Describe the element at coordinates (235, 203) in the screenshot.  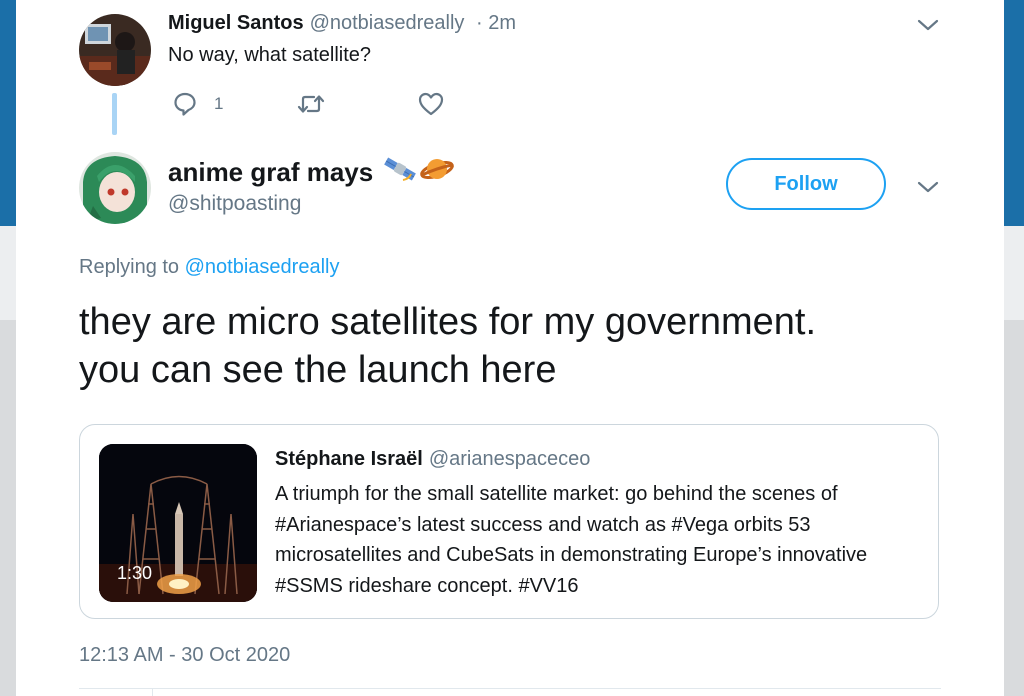
I see `author-handle: @shitpoasting` at that location.